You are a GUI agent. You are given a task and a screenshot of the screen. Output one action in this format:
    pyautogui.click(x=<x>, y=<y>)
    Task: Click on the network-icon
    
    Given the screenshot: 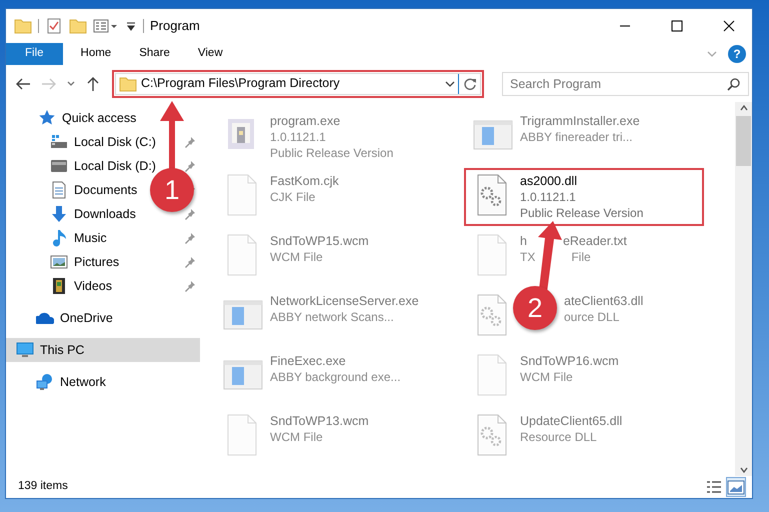 What is the action you would take?
    pyautogui.click(x=45, y=382)
    